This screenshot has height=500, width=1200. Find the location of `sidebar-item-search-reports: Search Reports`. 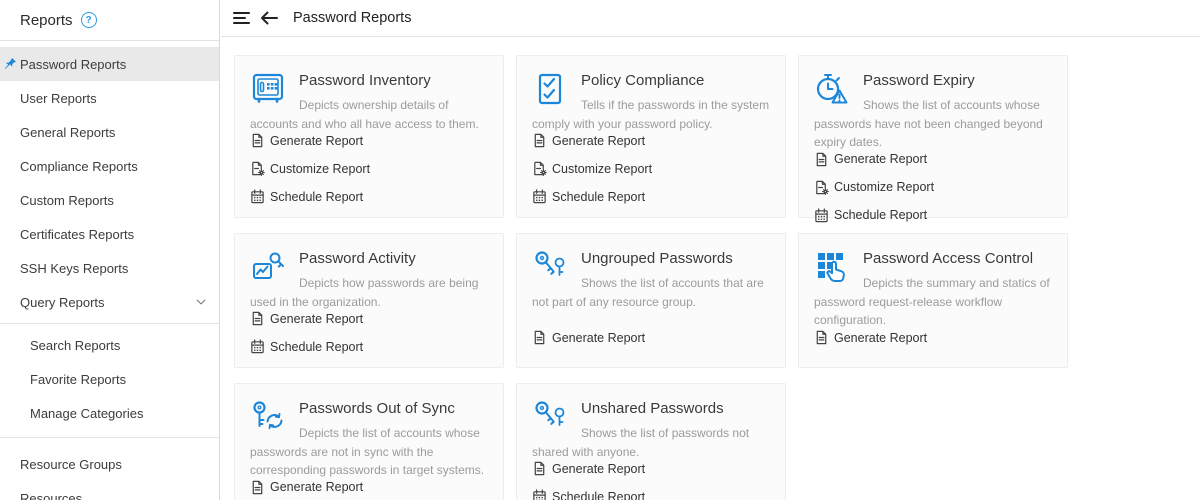

sidebar-item-search-reports: Search Reports is located at coordinates (109, 345).